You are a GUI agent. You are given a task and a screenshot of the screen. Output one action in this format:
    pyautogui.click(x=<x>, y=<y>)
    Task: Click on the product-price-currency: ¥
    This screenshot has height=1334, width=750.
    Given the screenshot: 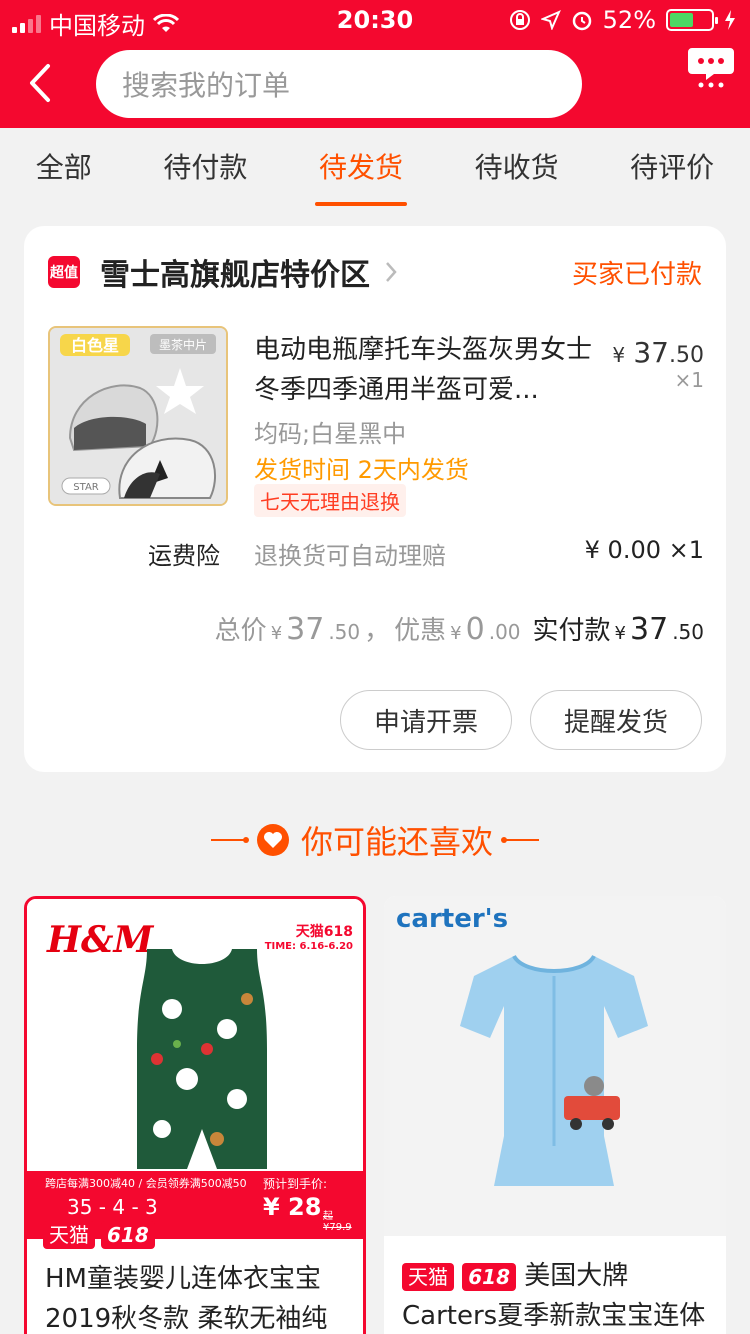 What is the action you would take?
    pyautogui.click(x=619, y=355)
    